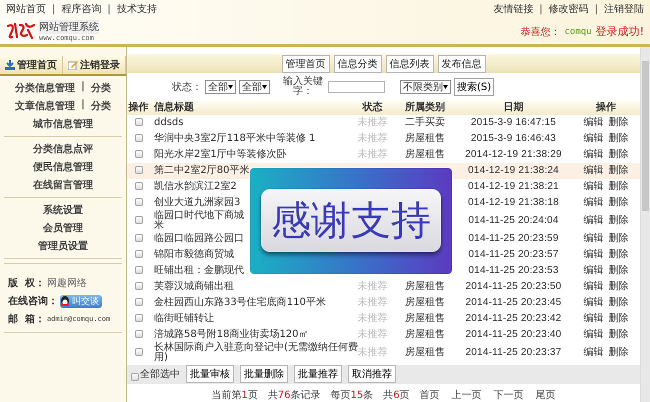 The width and height of the screenshot is (650, 402). Describe the element at coordinates (63, 124) in the screenshot. I see `nav-link: 城市信息管理` at that location.